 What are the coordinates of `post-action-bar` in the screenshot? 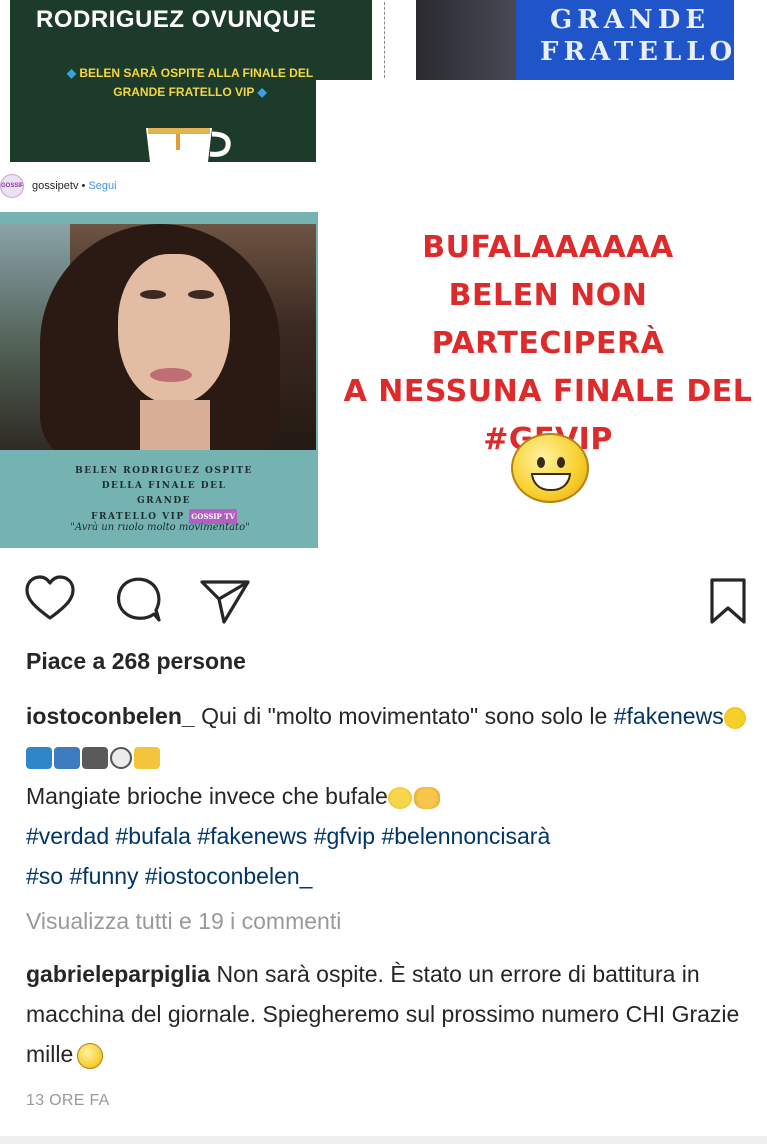 It's located at (383, 600).